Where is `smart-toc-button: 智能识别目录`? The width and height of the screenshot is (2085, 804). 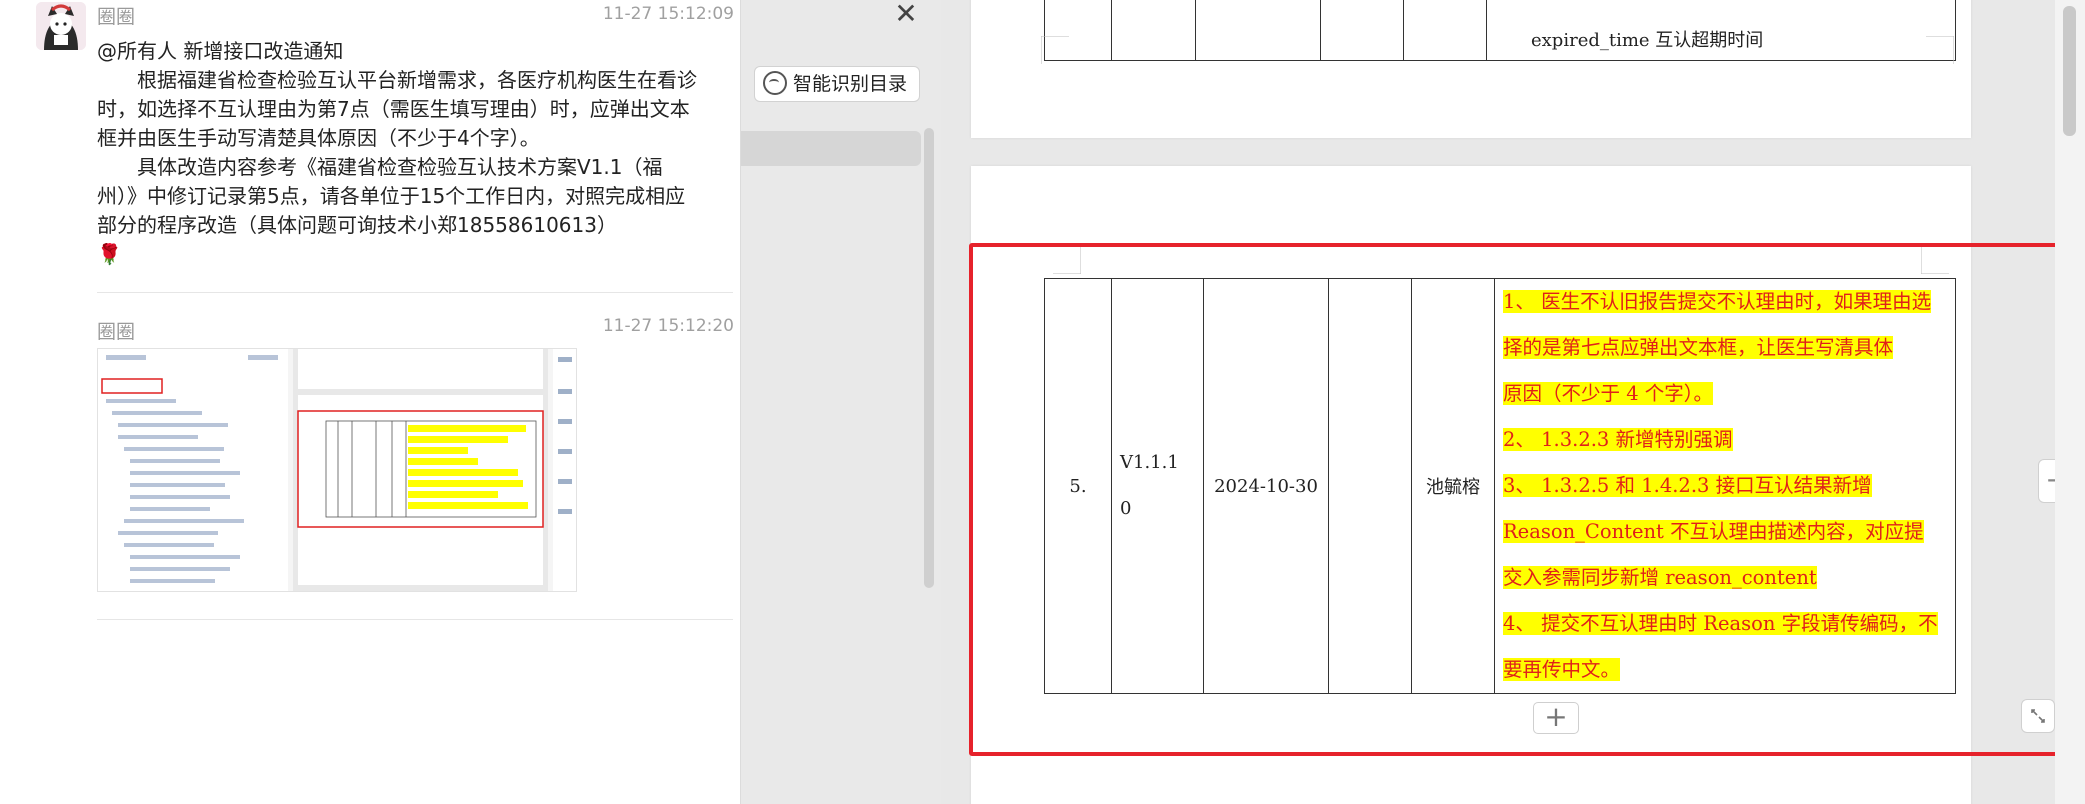
smart-toc-button: 智能识别目录 is located at coordinates (837, 84).